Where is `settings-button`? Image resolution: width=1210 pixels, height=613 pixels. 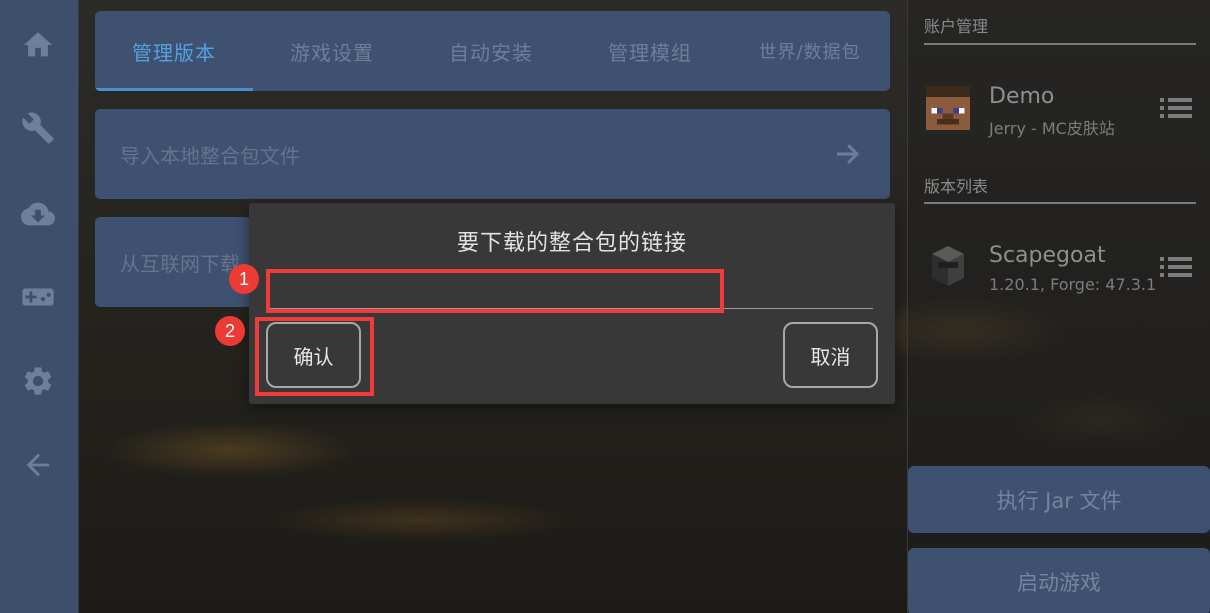 settings-button is located at coordinates (38, 381).